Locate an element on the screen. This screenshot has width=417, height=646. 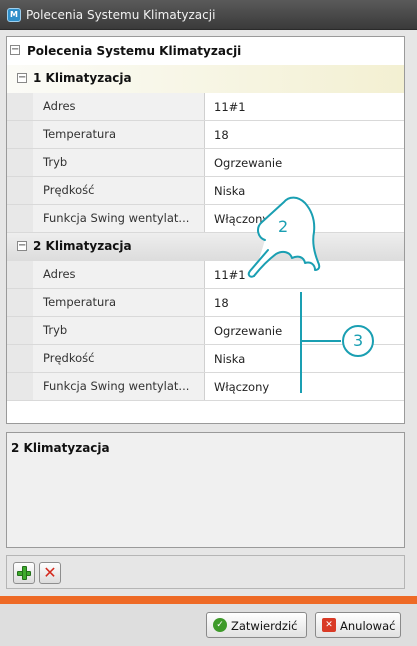
plus-icon-bar is located at coordinates (24, 573).